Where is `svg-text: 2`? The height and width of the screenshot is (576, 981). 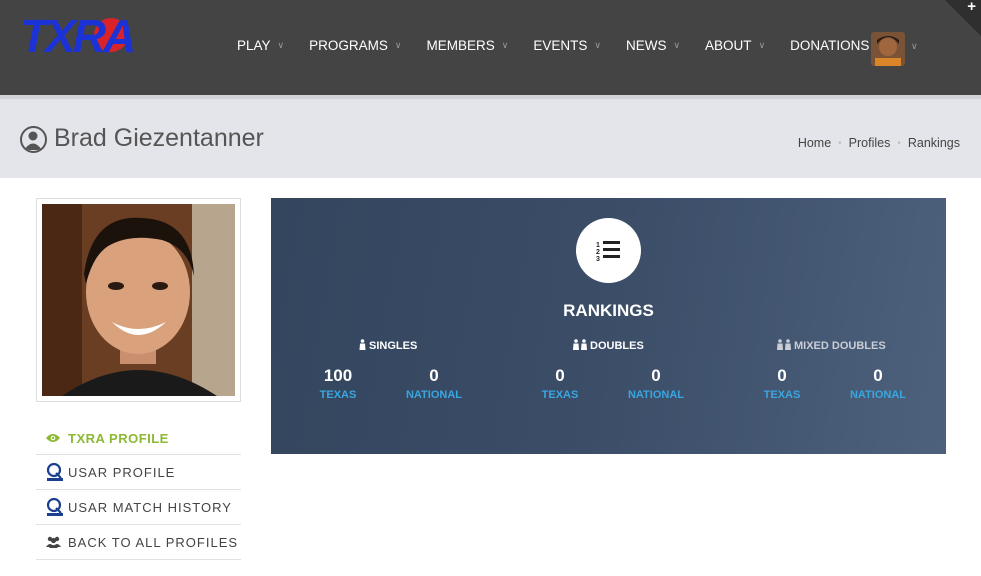
svg-text: 2 is located at coordinates (598, 252).